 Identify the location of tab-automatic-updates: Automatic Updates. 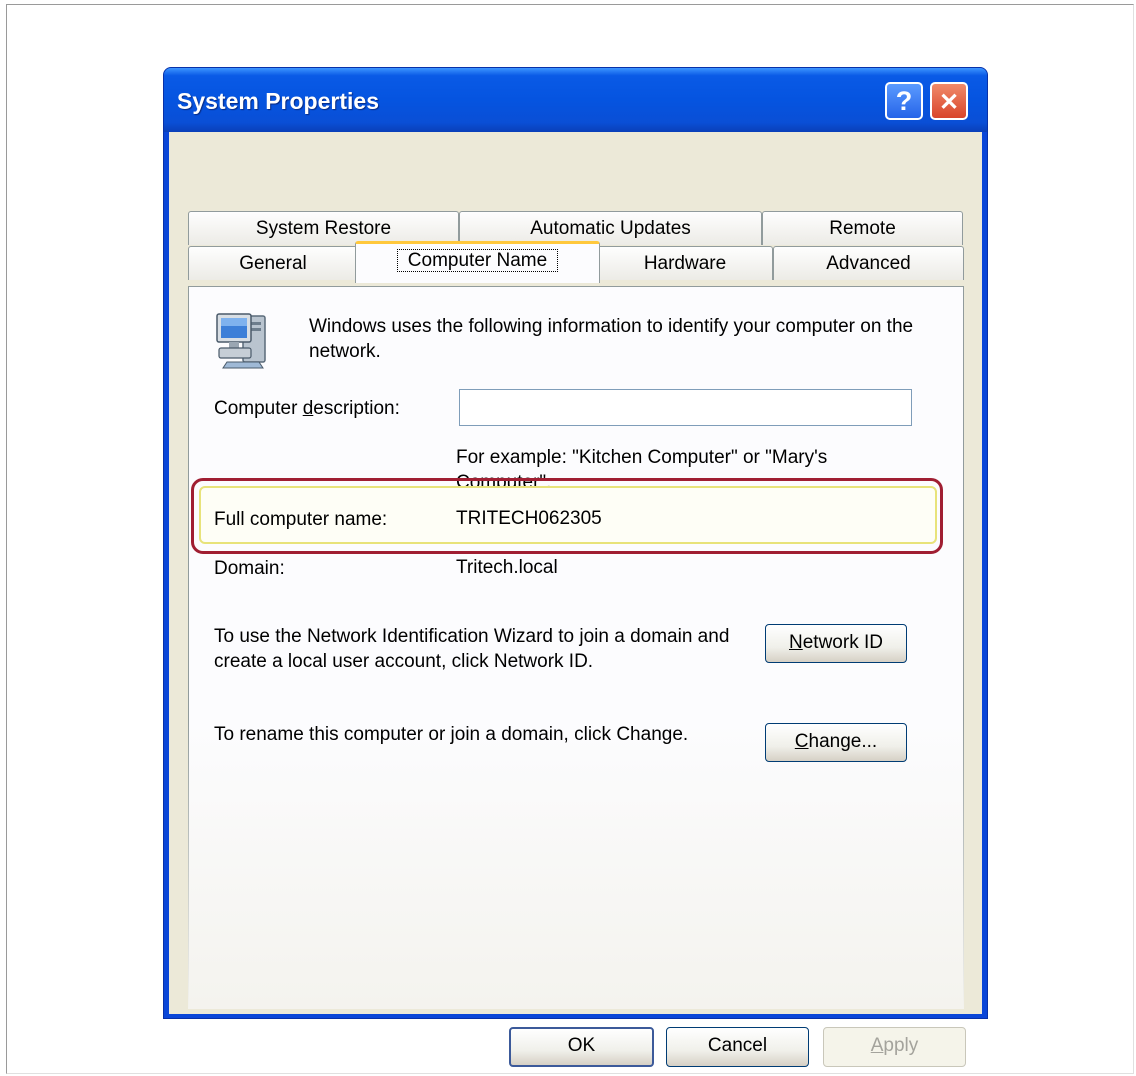
(610, 228).